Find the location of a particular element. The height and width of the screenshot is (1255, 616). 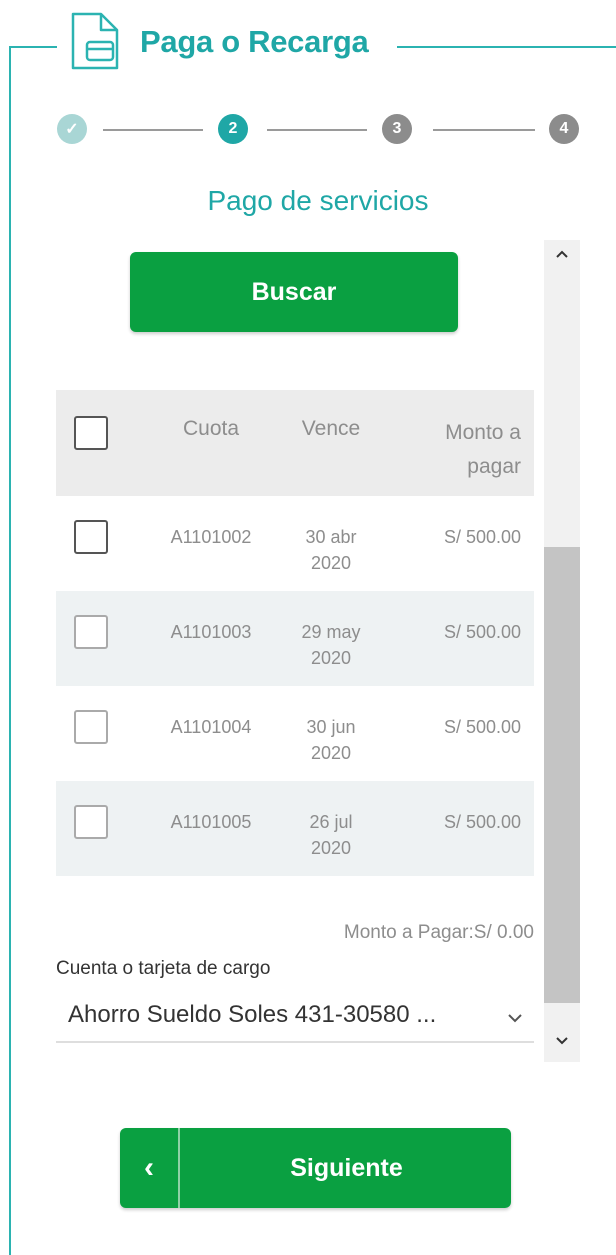

account-label: Cuenta o tarjeta de cargo is located at coordinates (163, 968).